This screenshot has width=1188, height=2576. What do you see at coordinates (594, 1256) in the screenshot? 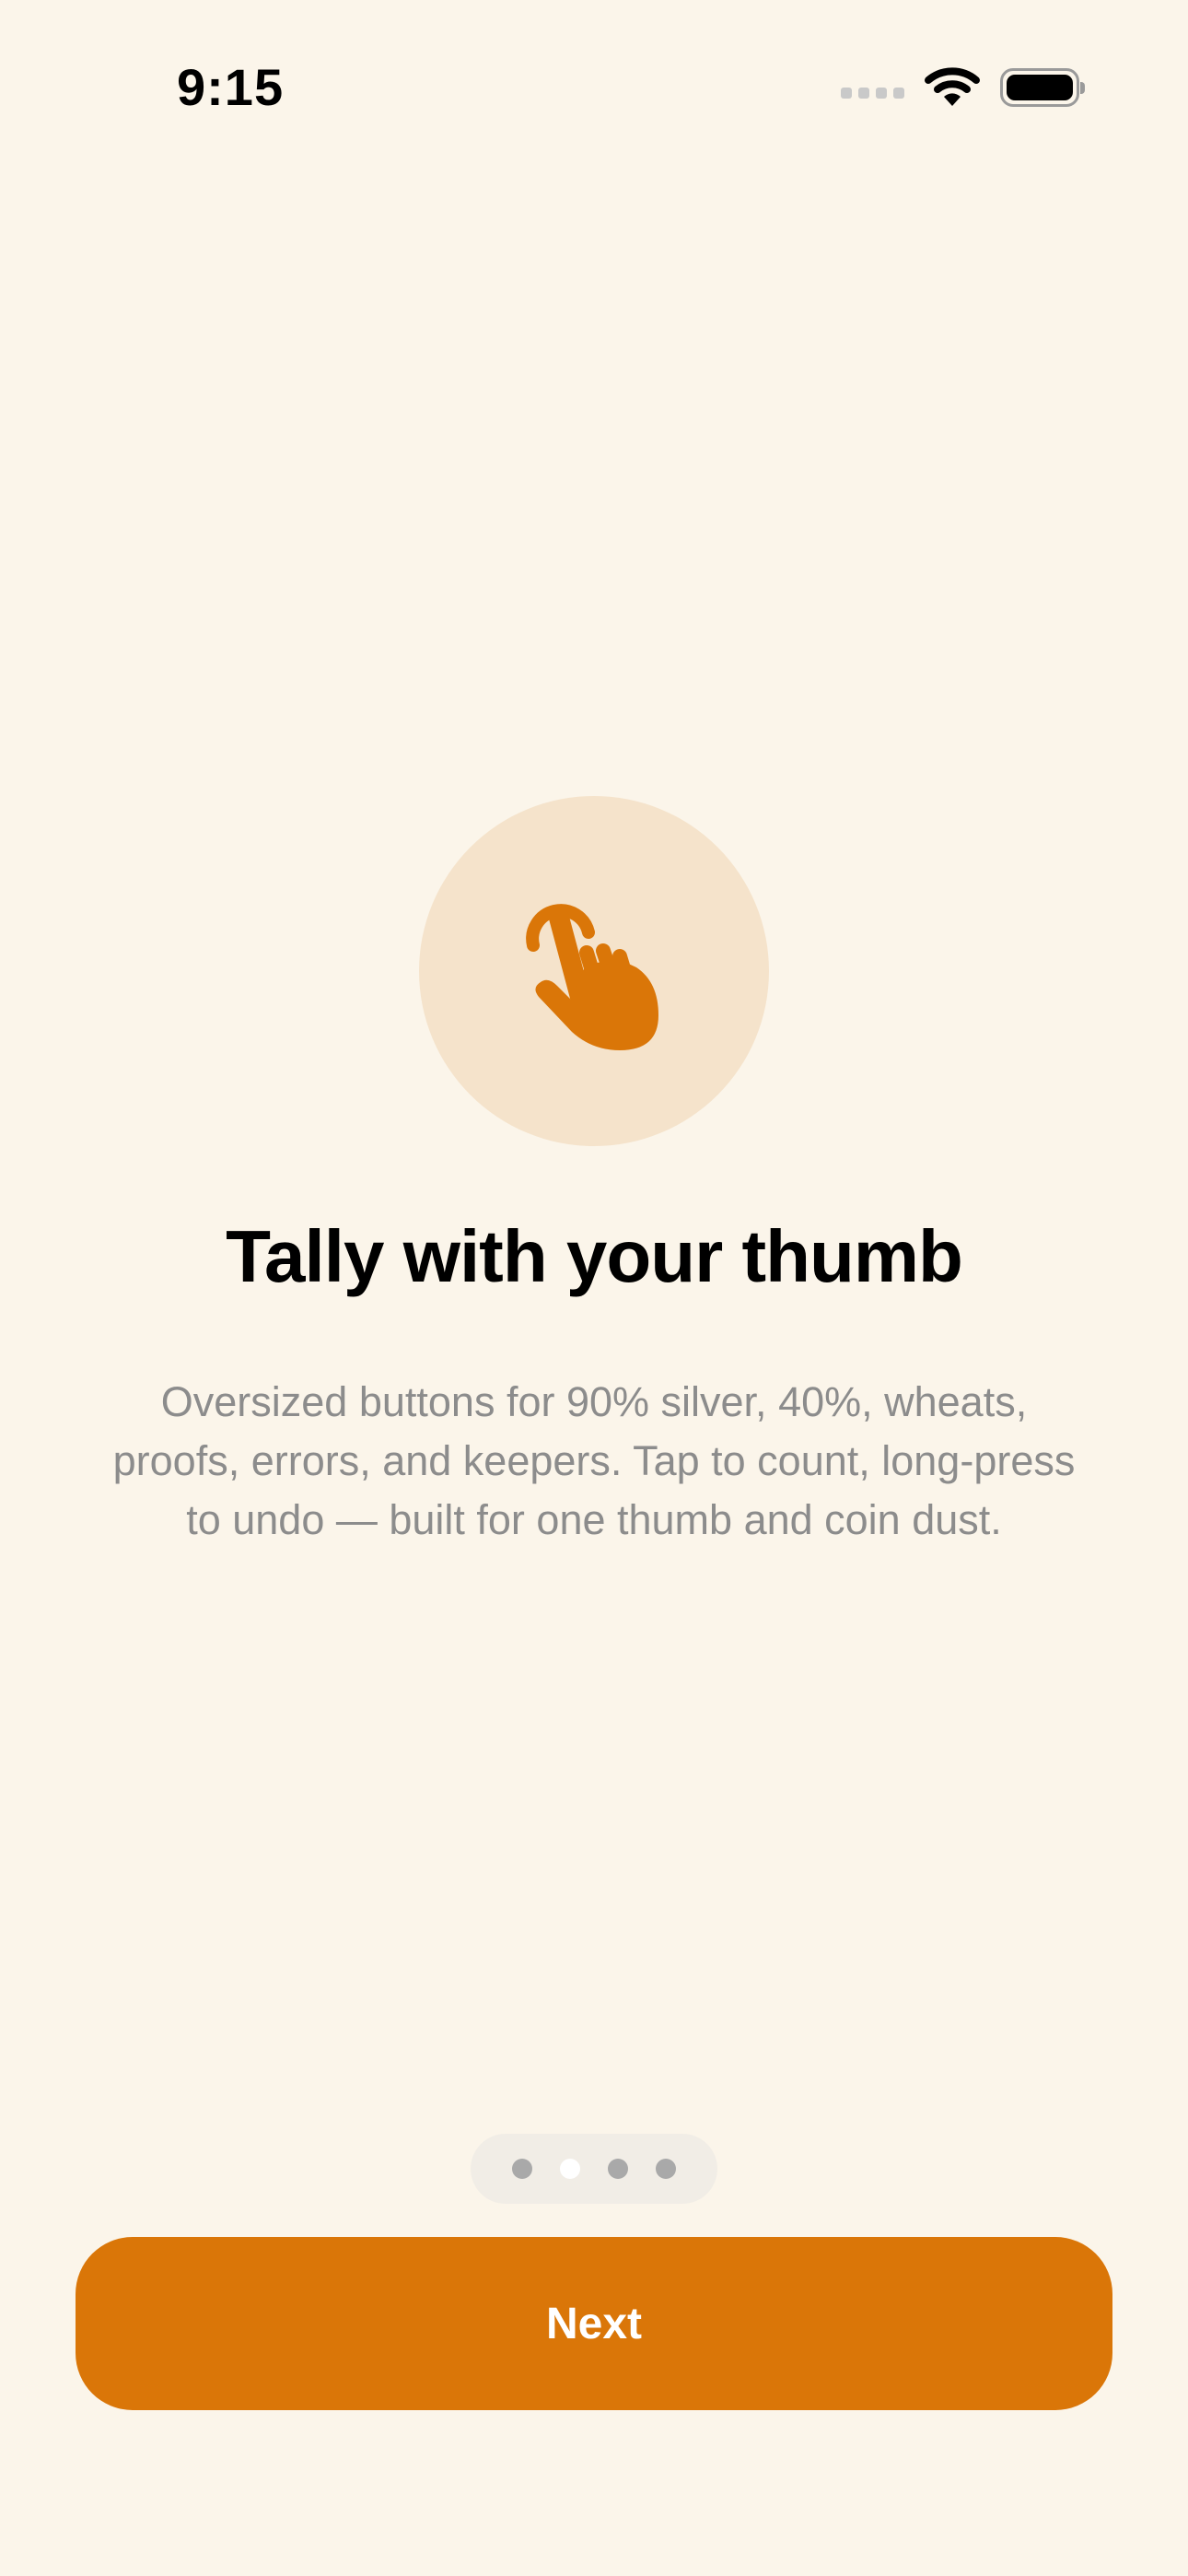
I see `page-title: Tally with your thumb` at bounding box center [594, 1256].